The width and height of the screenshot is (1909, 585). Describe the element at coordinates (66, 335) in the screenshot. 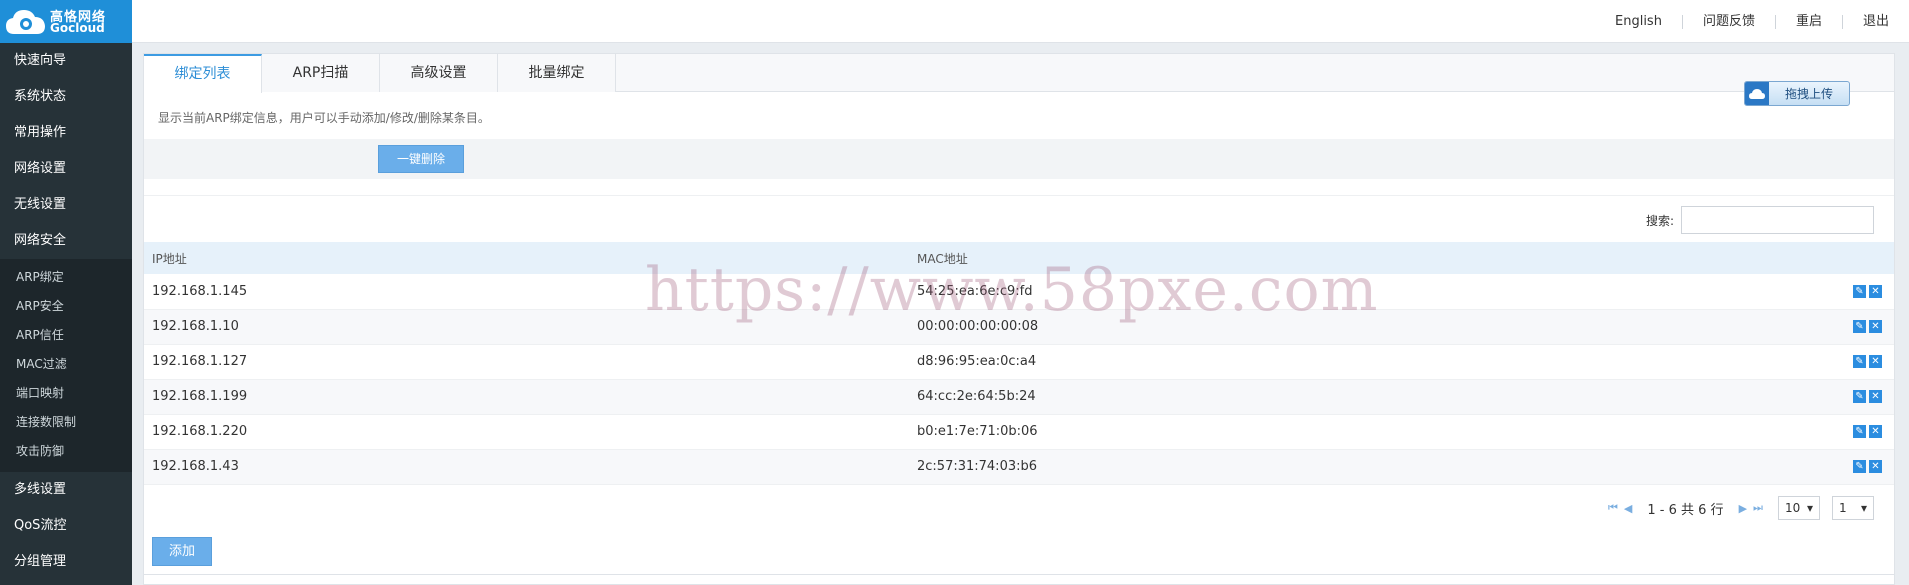

I see `sidebar-subitem-arp-trust: ARP信任` at that location.